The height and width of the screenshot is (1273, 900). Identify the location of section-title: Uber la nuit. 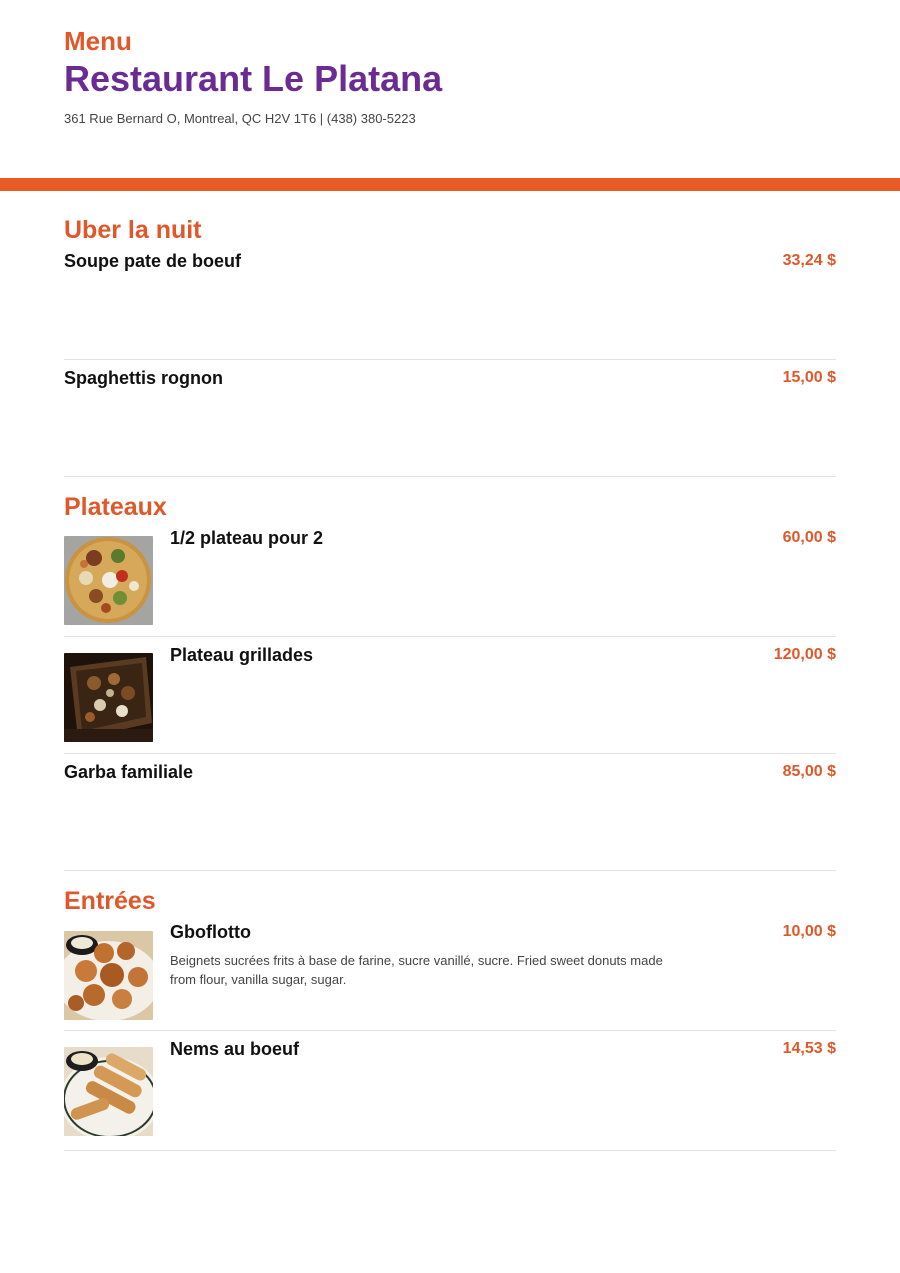
(133, 230).